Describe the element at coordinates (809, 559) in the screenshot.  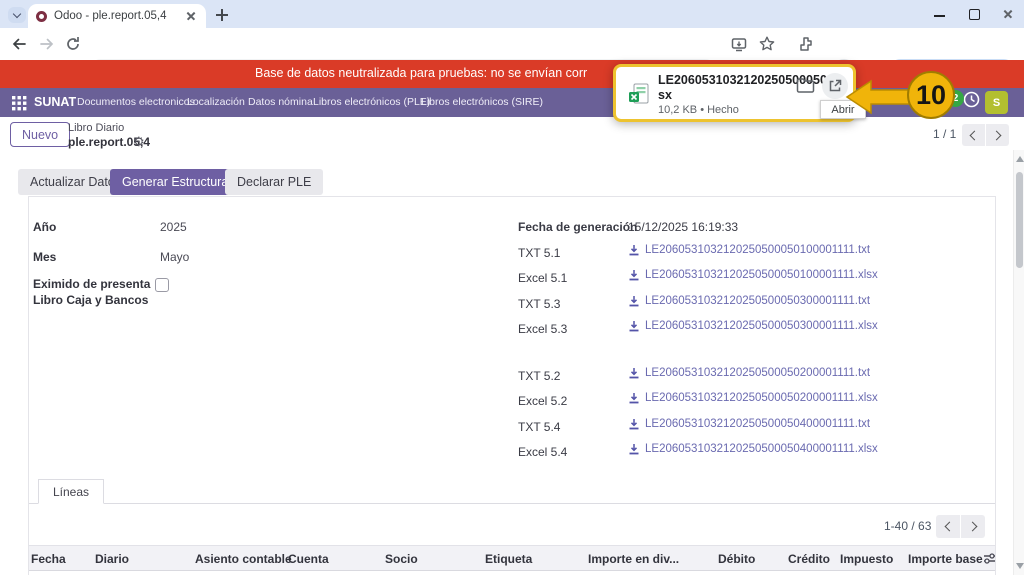
I see `col-header-credito: Crédito` at that location.